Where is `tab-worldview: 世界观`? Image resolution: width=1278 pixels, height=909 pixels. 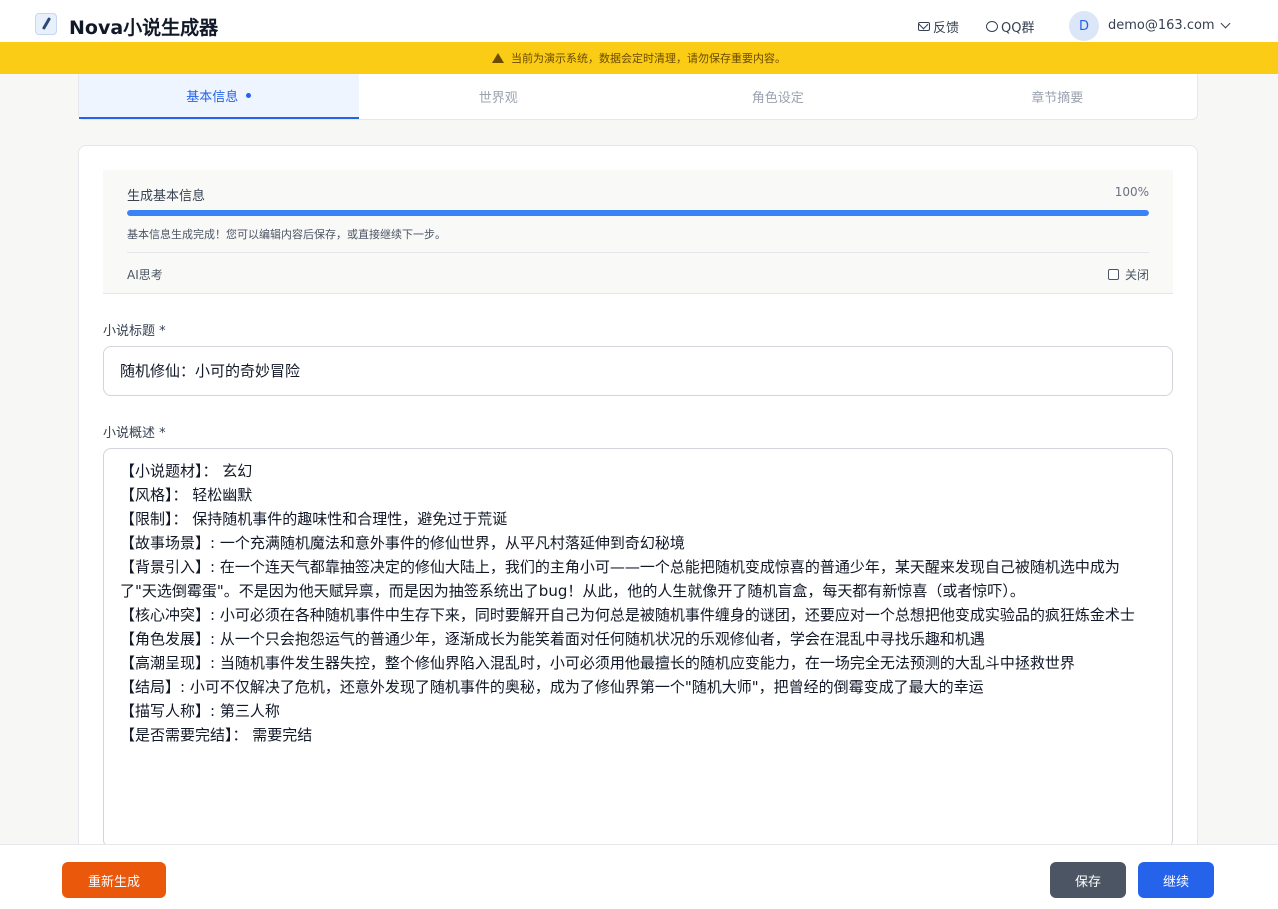 tab-worldview: 世界观 is located at coordinates (499, 96).